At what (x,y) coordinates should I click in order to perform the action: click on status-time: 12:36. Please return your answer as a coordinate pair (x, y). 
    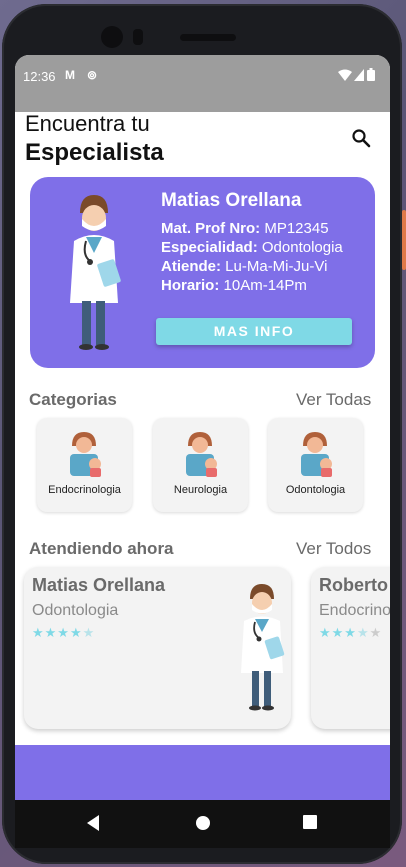
    Looking at the image, I should click on (39, 76).